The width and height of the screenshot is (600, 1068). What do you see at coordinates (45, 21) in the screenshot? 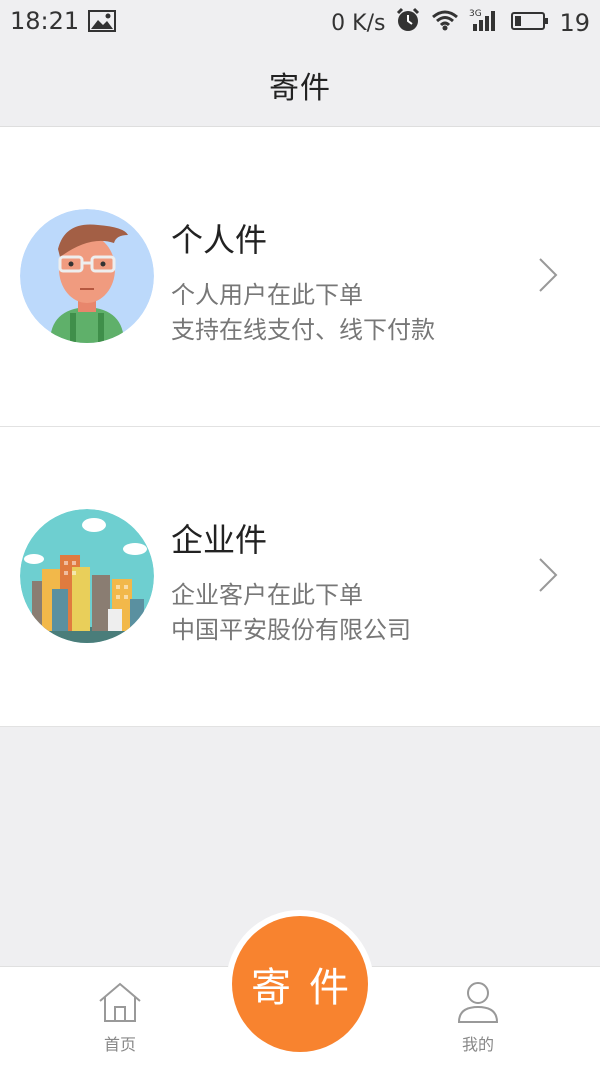
I see `status-time: 18:21` at bounding box center [45, 21].